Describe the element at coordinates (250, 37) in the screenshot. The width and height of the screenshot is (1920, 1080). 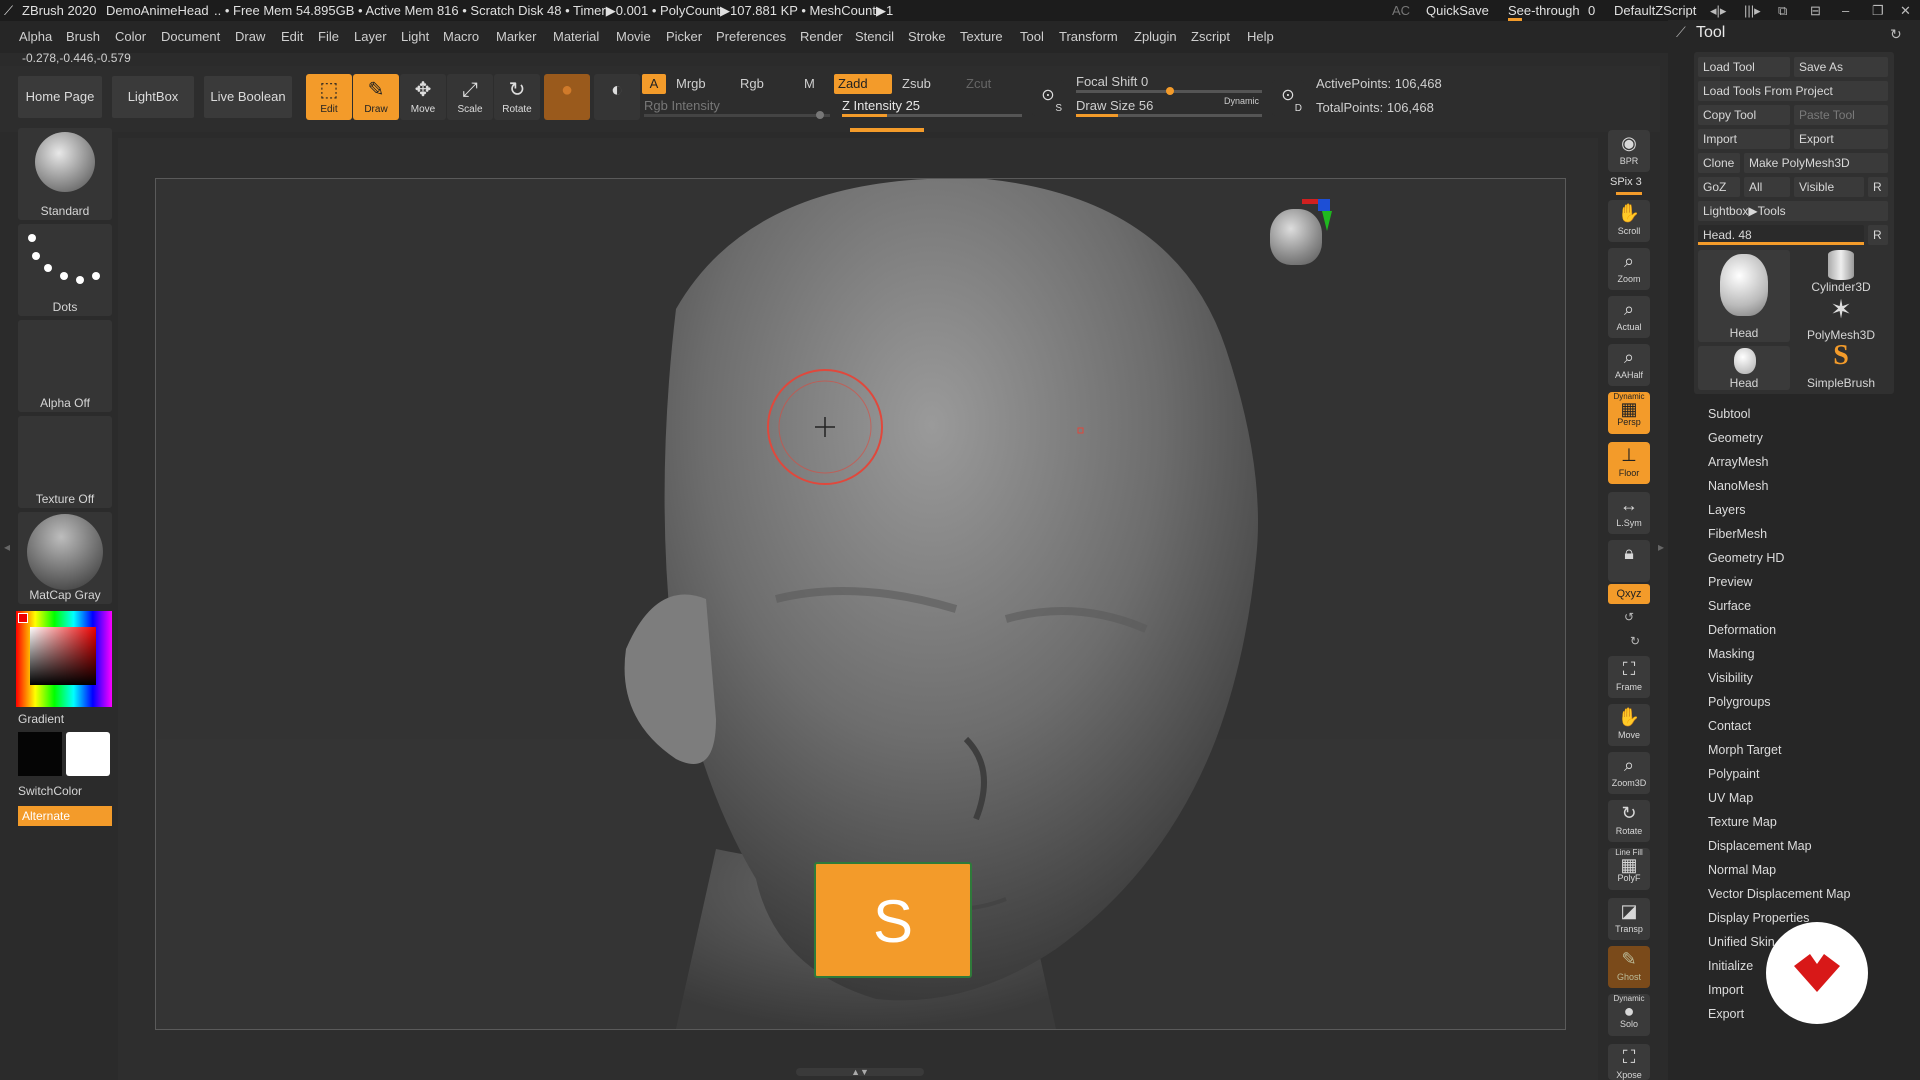
I see `menu-draw: Draw` at that location.